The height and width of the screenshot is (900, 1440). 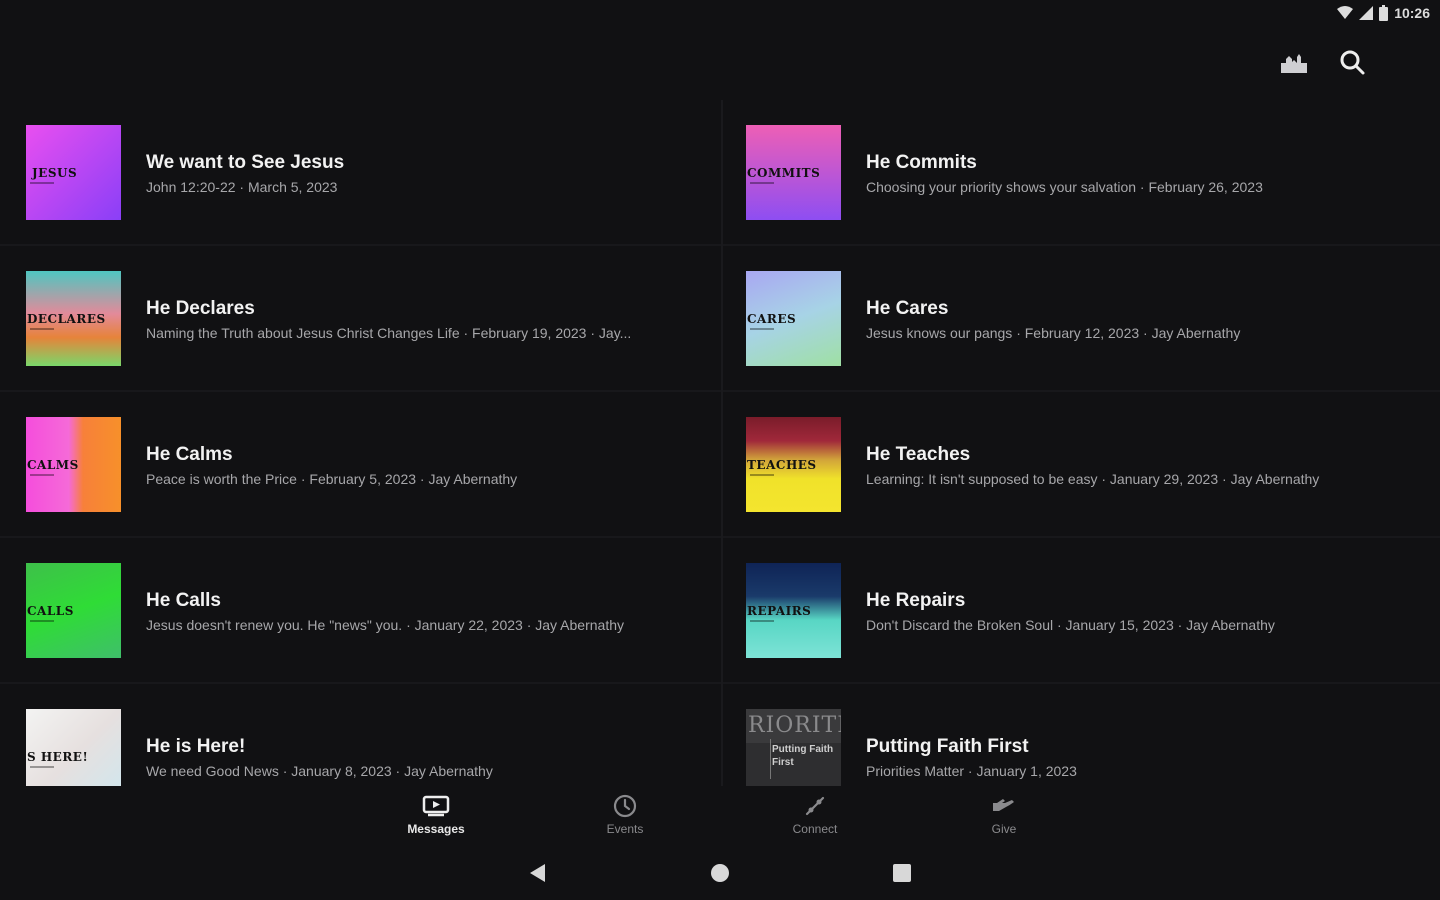 I want to click on message-thumbnail: DECLARES, so click(x=73, y=318).